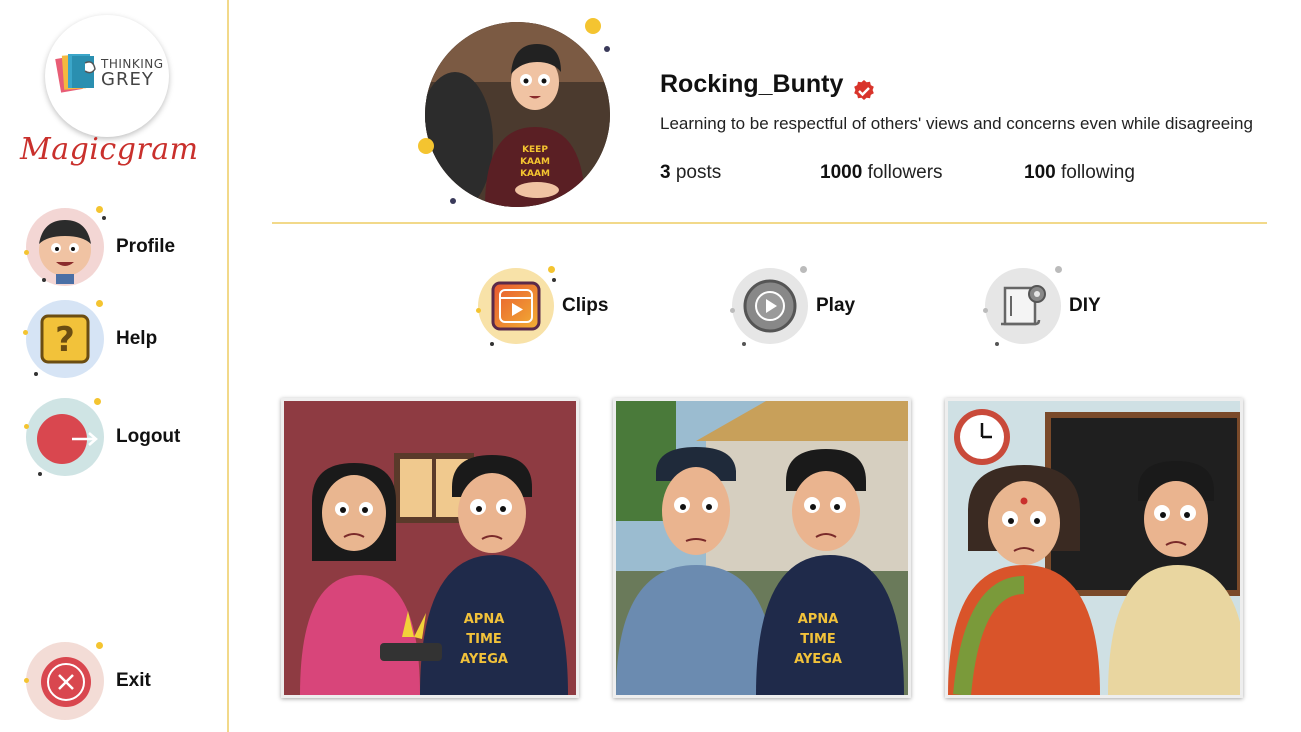  Describe the element at coordinates (1085, 305) in the screenshot. I see `tab-label: DIY` at that location.